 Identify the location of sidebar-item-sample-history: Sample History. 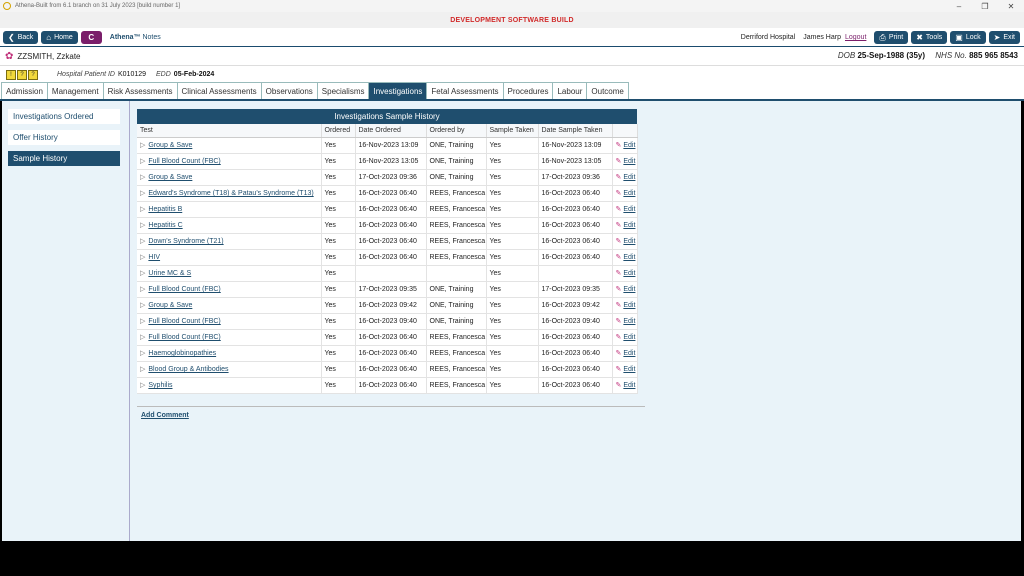
(64, 158).